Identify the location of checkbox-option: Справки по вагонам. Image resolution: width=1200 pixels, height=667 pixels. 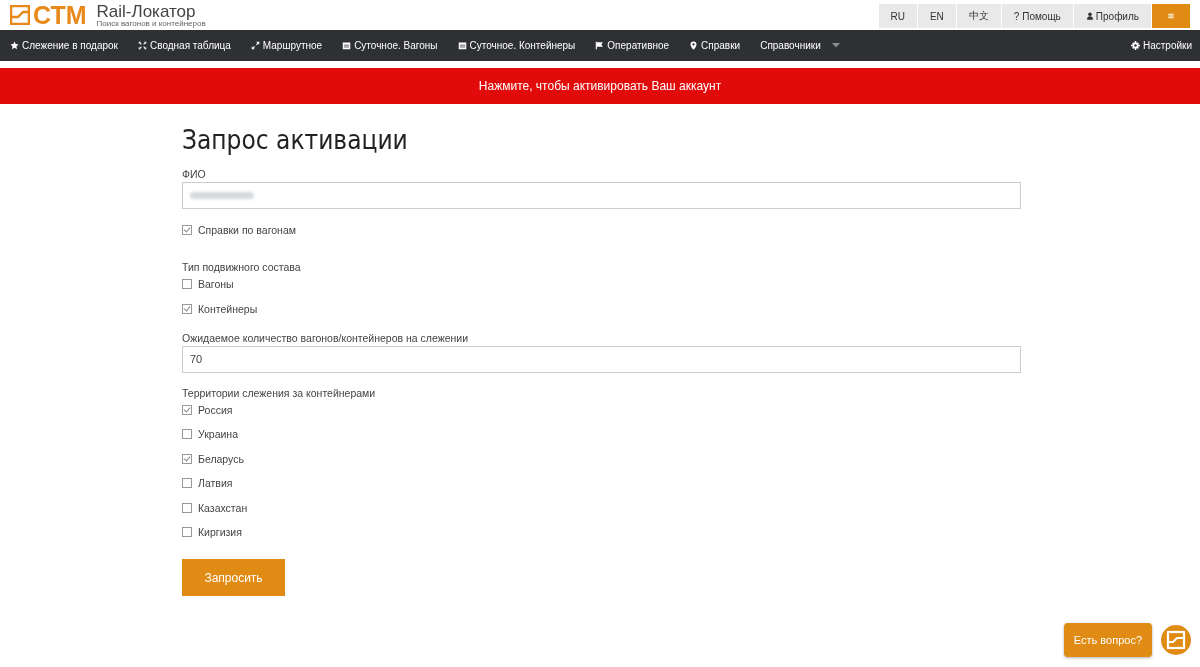
(601, 230).